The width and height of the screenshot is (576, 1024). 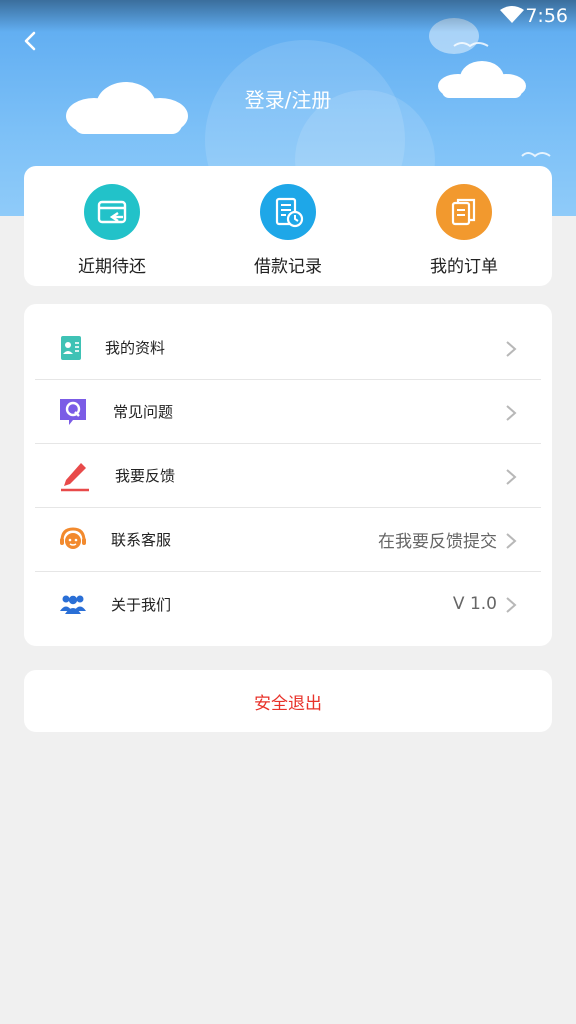 I want to click on login-register-link: 登录/注册, so click(x=288, y=98).